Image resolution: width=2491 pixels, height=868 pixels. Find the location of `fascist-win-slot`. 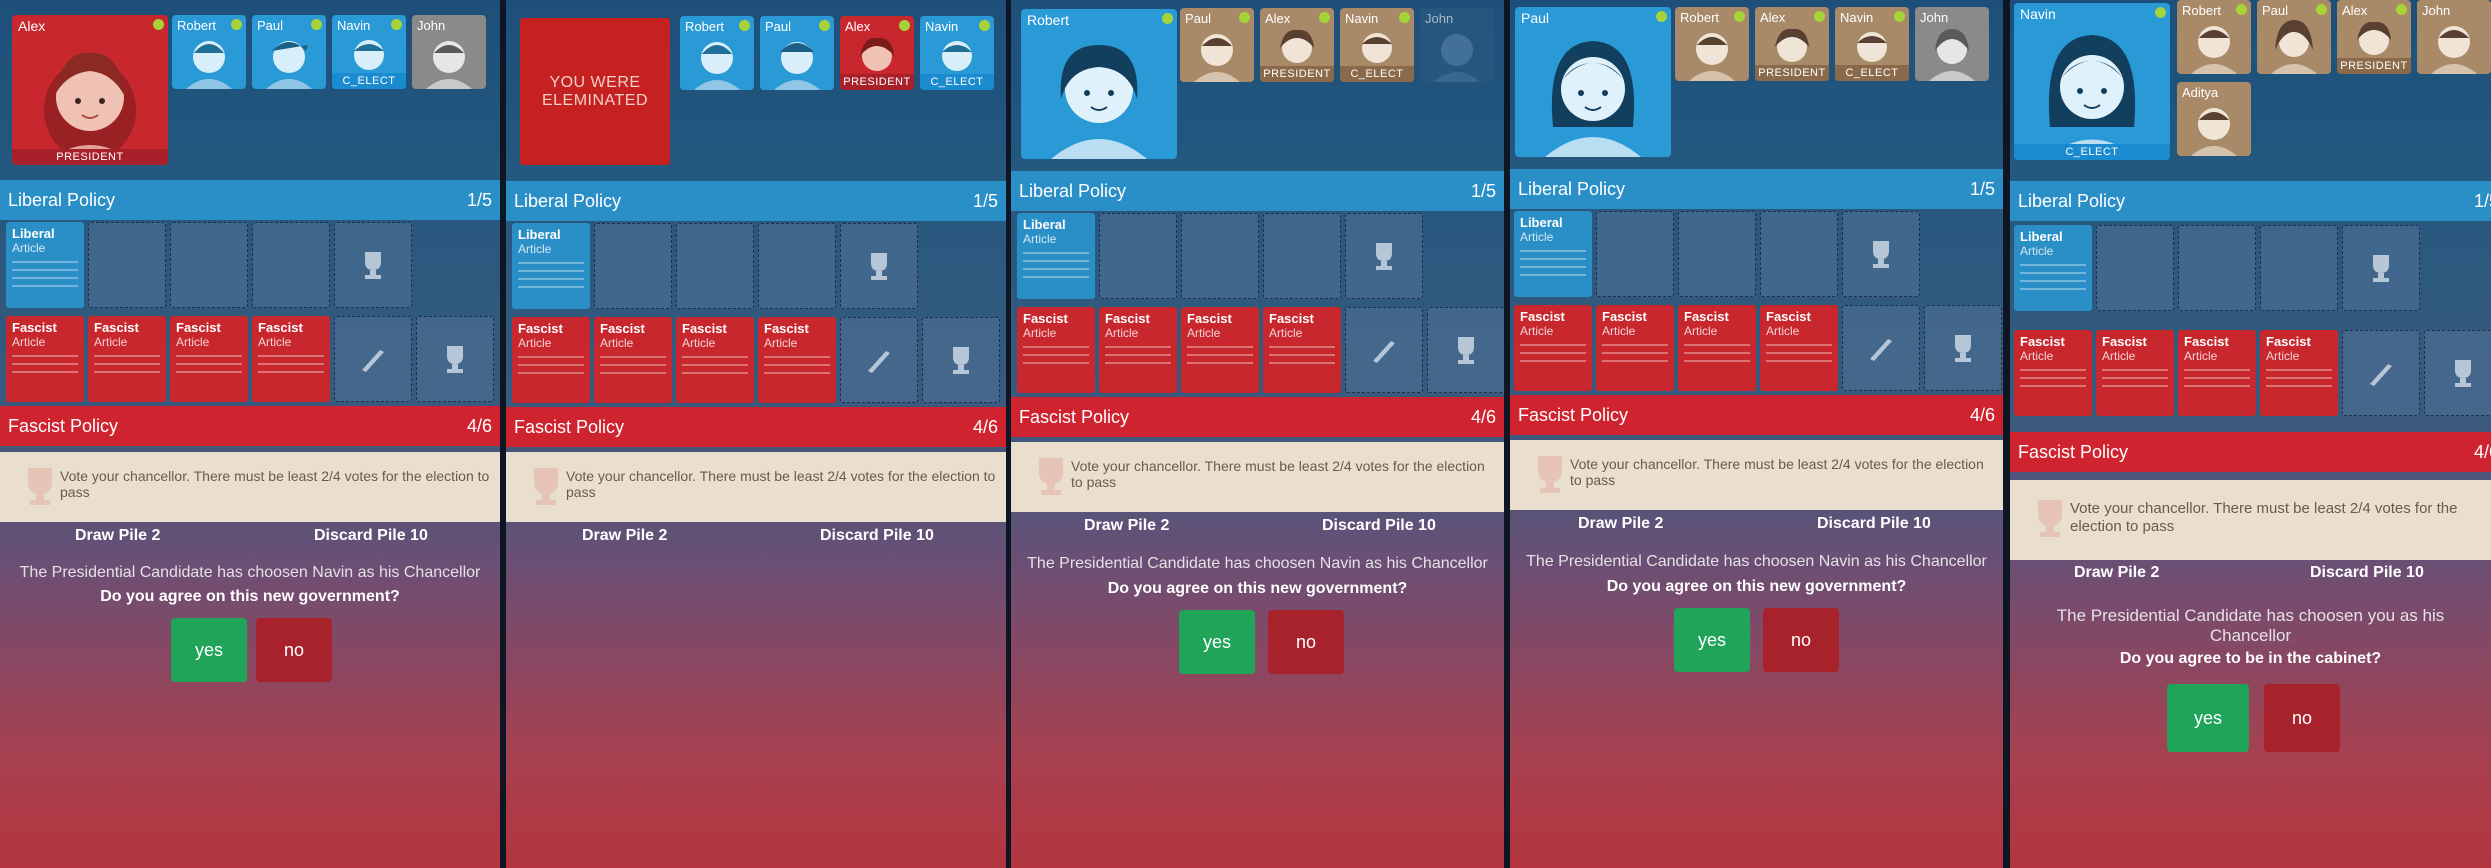

fascist-win-slot is located at coordinates (455, 359).